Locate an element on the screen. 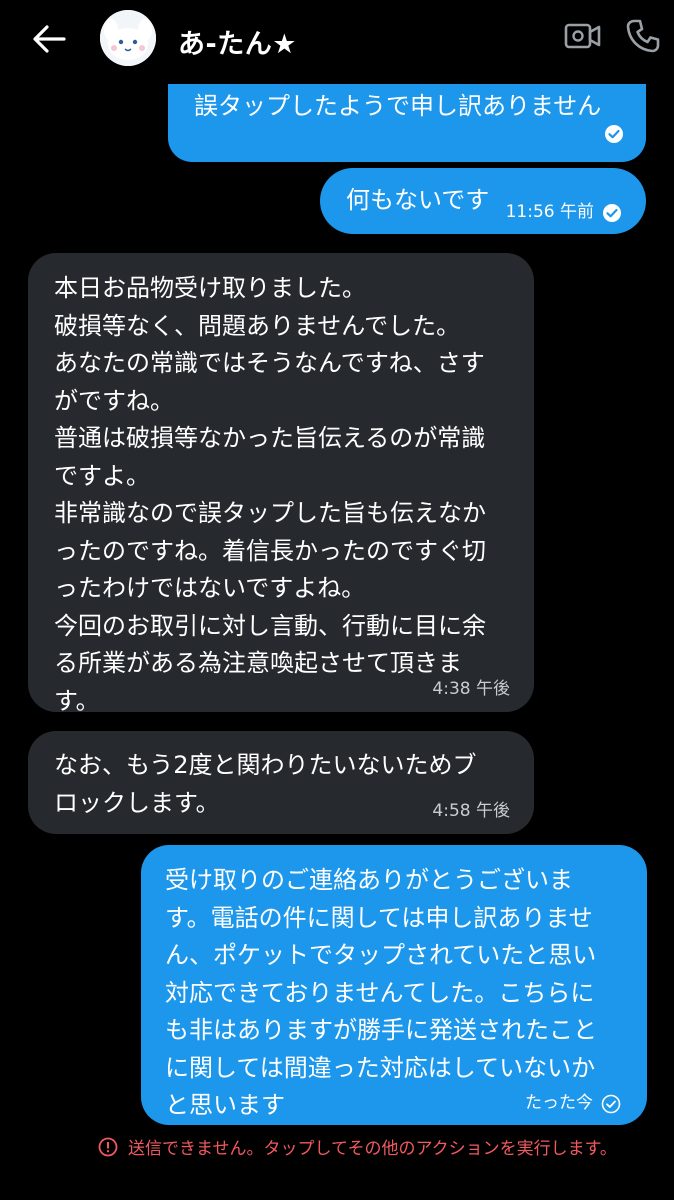  message-meta: 11:56 午前 is located at coordinates (564, 213).